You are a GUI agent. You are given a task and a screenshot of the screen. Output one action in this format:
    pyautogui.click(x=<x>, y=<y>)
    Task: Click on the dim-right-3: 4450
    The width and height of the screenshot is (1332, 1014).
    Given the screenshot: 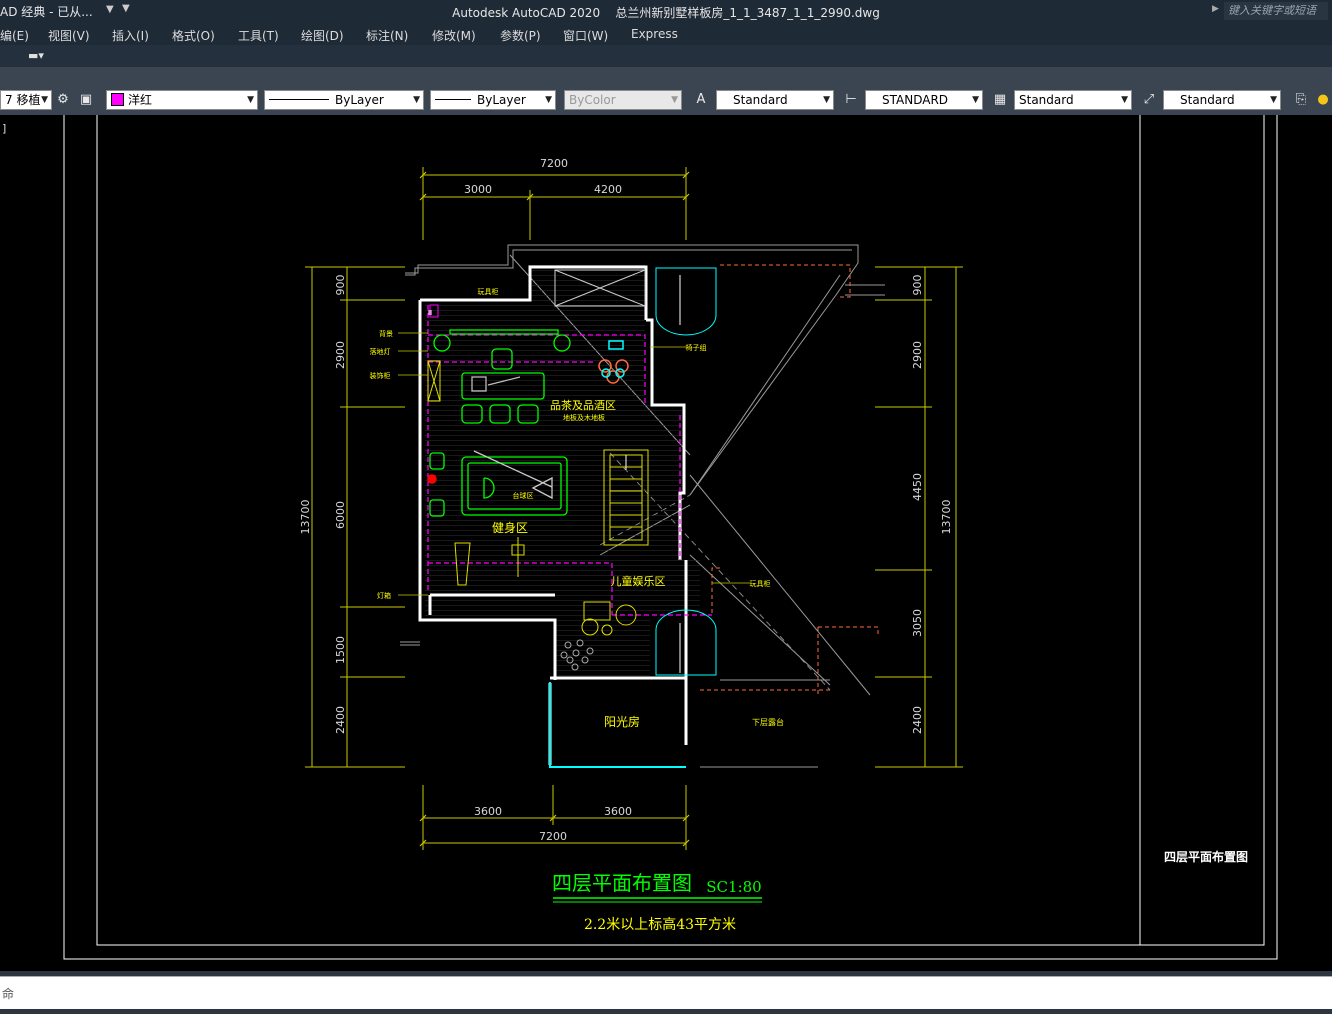 What is the action you would take?
    pyautogui.click(x=917, y=487)
    